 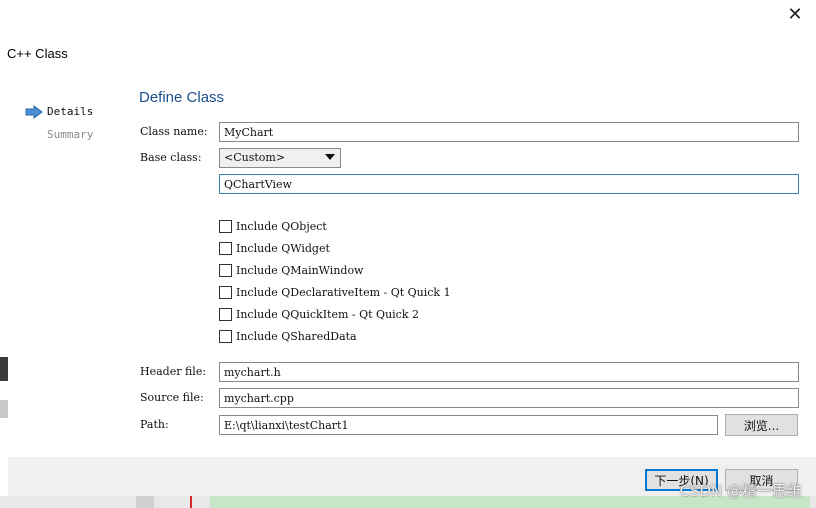 What do you see at coordinates (509, 184) in the screenshot?
I see `custom-base-class-input` at bounding box center [509, 184].